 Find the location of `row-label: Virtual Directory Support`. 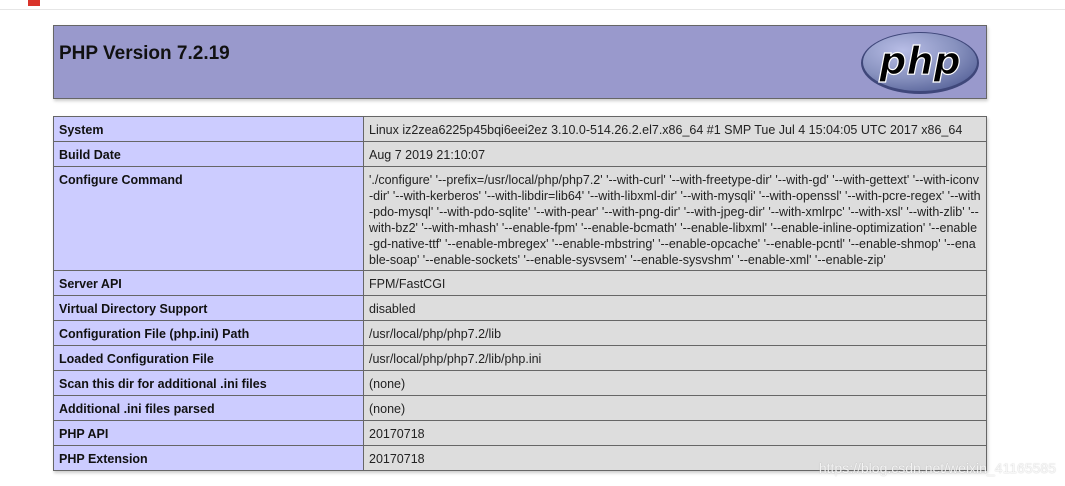

row-label: Virtual Directory Support is located at coordinates (208, 308).